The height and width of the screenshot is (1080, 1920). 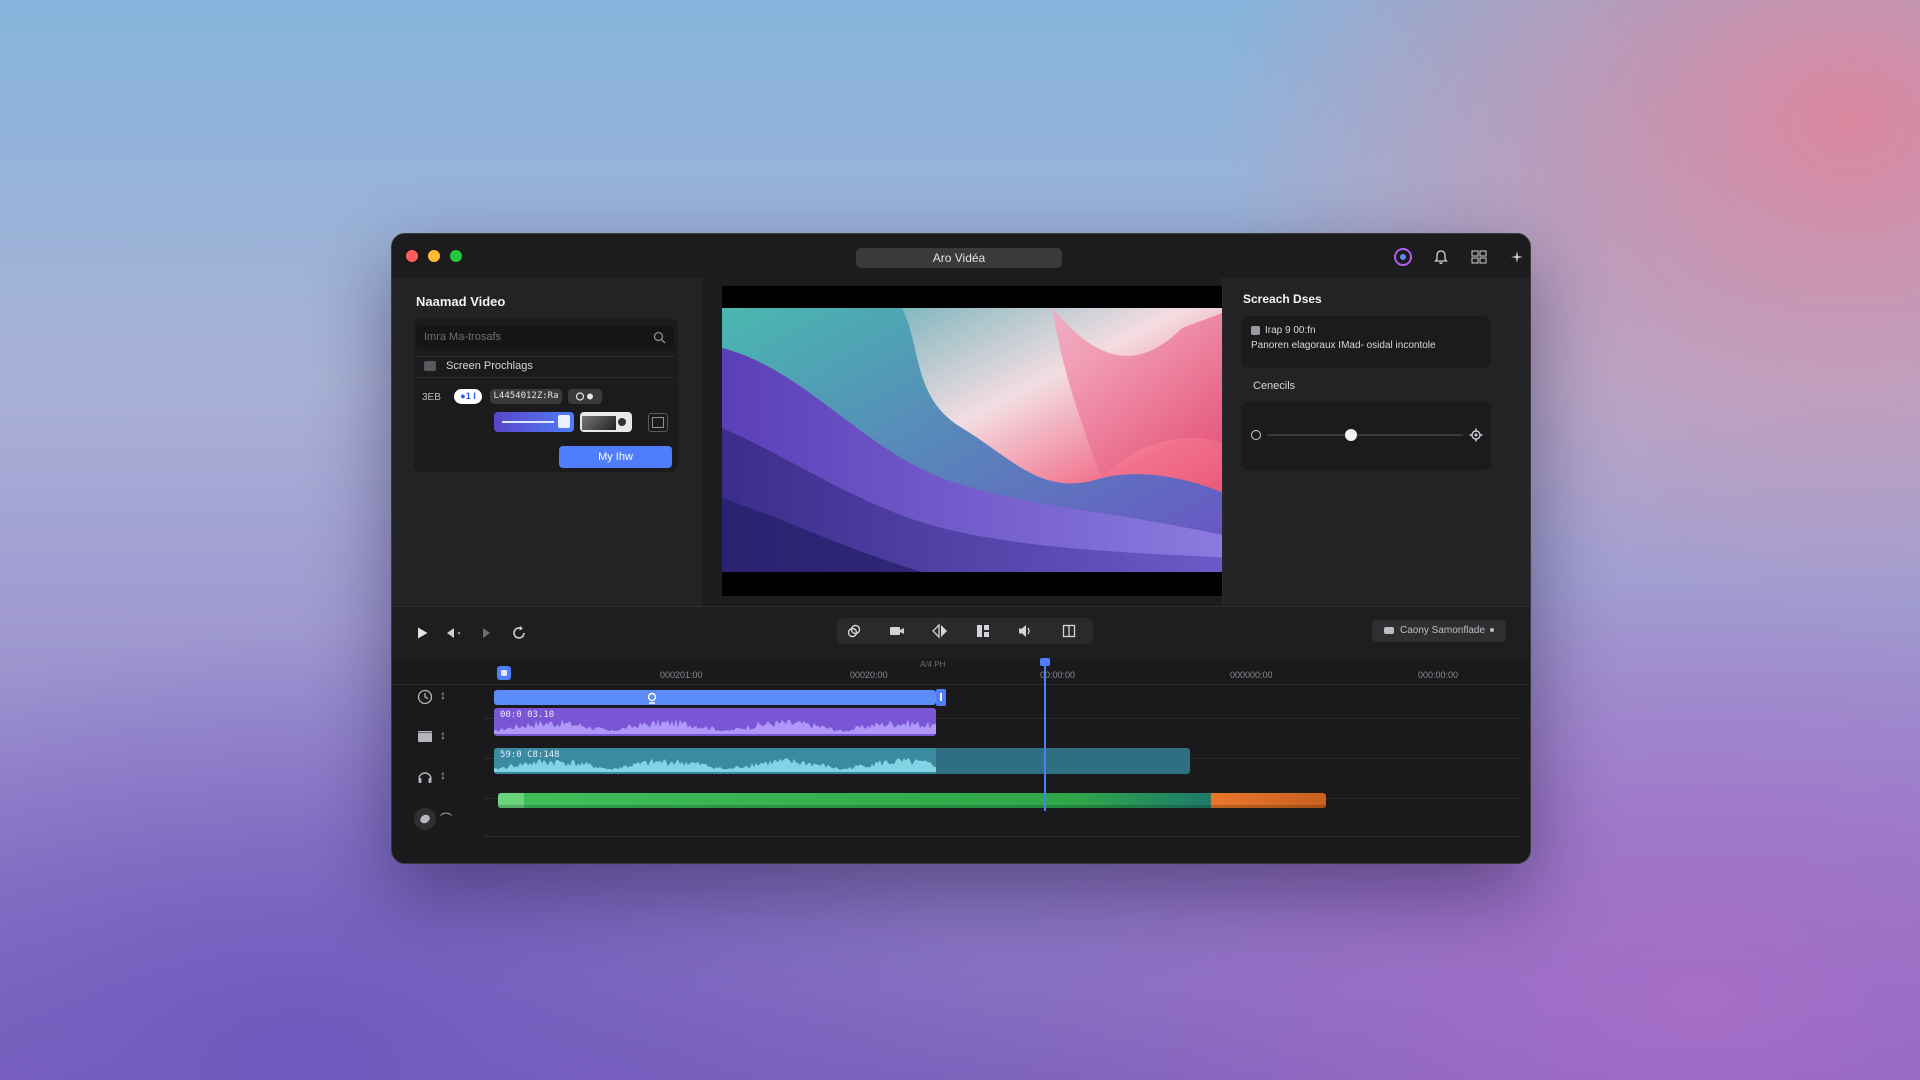 What do you see at coordinates (715, 722) in the screenshot?
I see `audio-clip-1: 00:0 03.10` at bounding box center [715, 722].